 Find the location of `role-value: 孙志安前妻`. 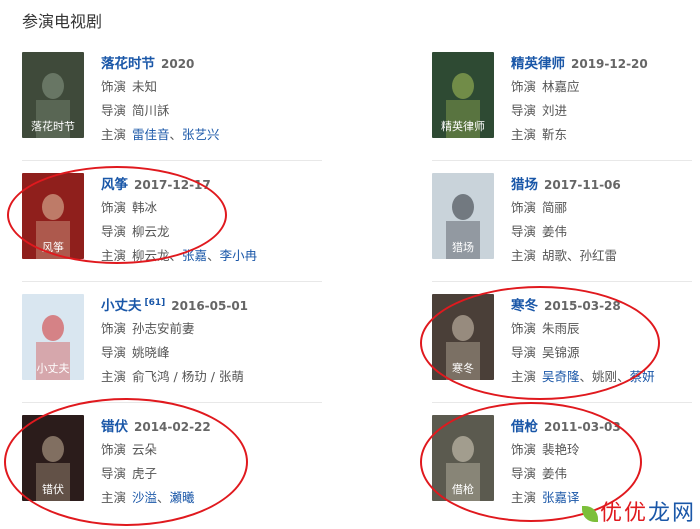

role-value: 孙志安前妻 is located at coordinates (163, 328).